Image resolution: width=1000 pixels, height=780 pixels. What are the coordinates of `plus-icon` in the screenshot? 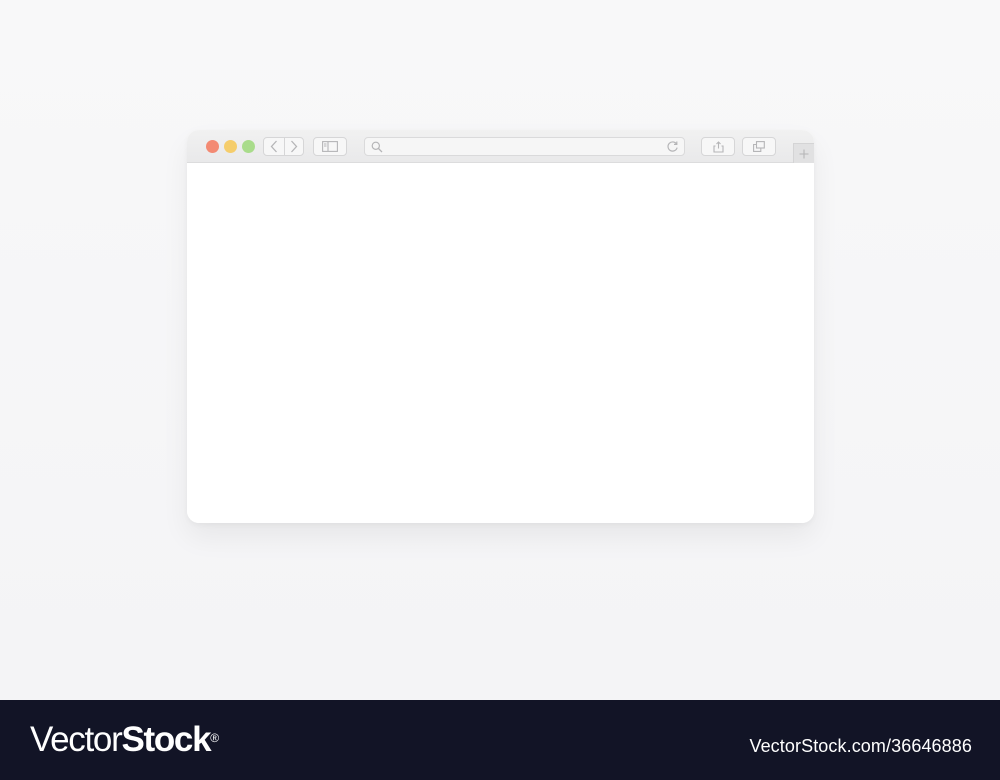 It's located at (804, 153).